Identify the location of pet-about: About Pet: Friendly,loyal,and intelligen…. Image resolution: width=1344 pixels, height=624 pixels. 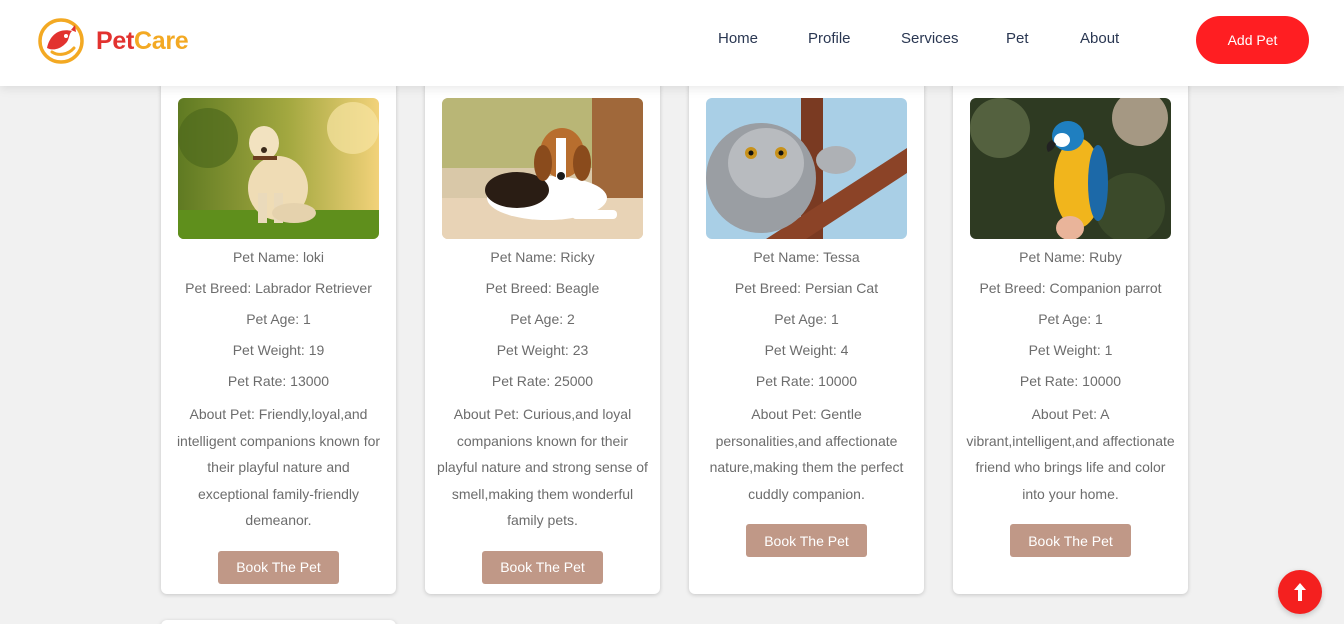
(278, 467).